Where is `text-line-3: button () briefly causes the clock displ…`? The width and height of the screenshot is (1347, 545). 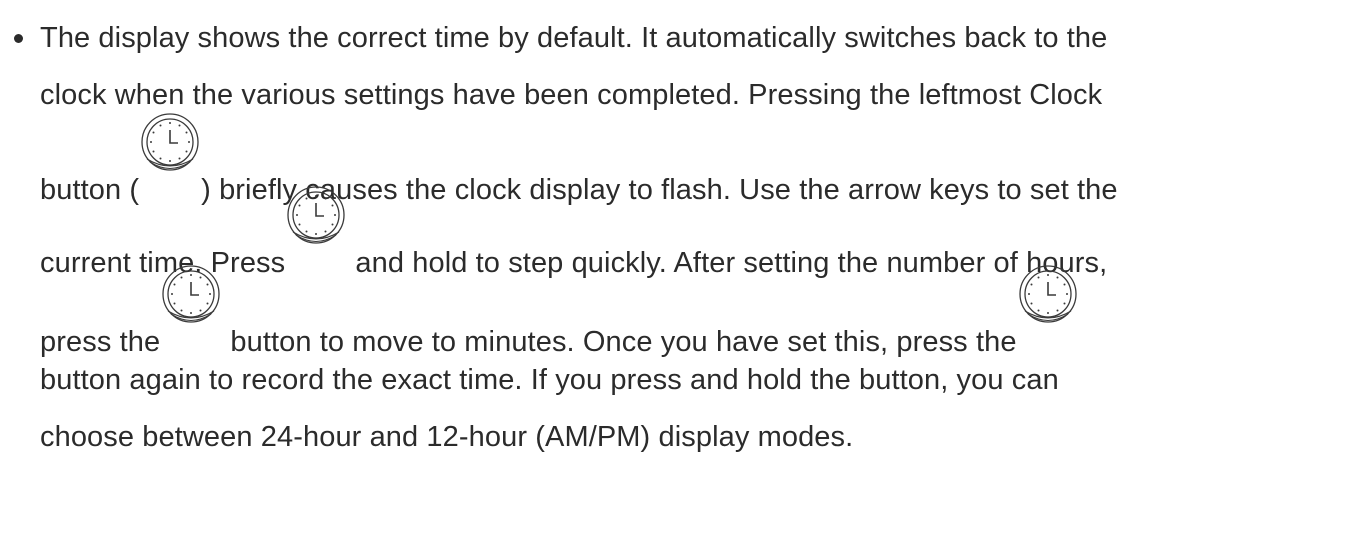
text-line-3: button () briefly causes the clock displ… is located at coordinates (579, 174).